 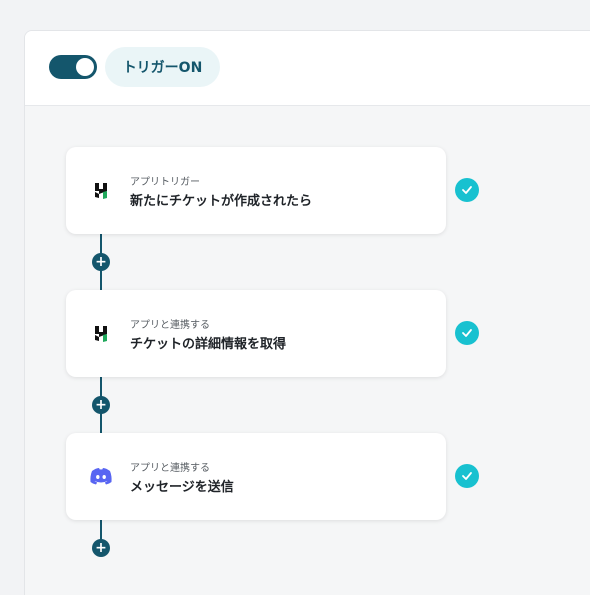 What do you see at coordinates (165, 182) in the screenshot?
I see `step-type-label: アプリトリガー` at bounding box center [165, 182].